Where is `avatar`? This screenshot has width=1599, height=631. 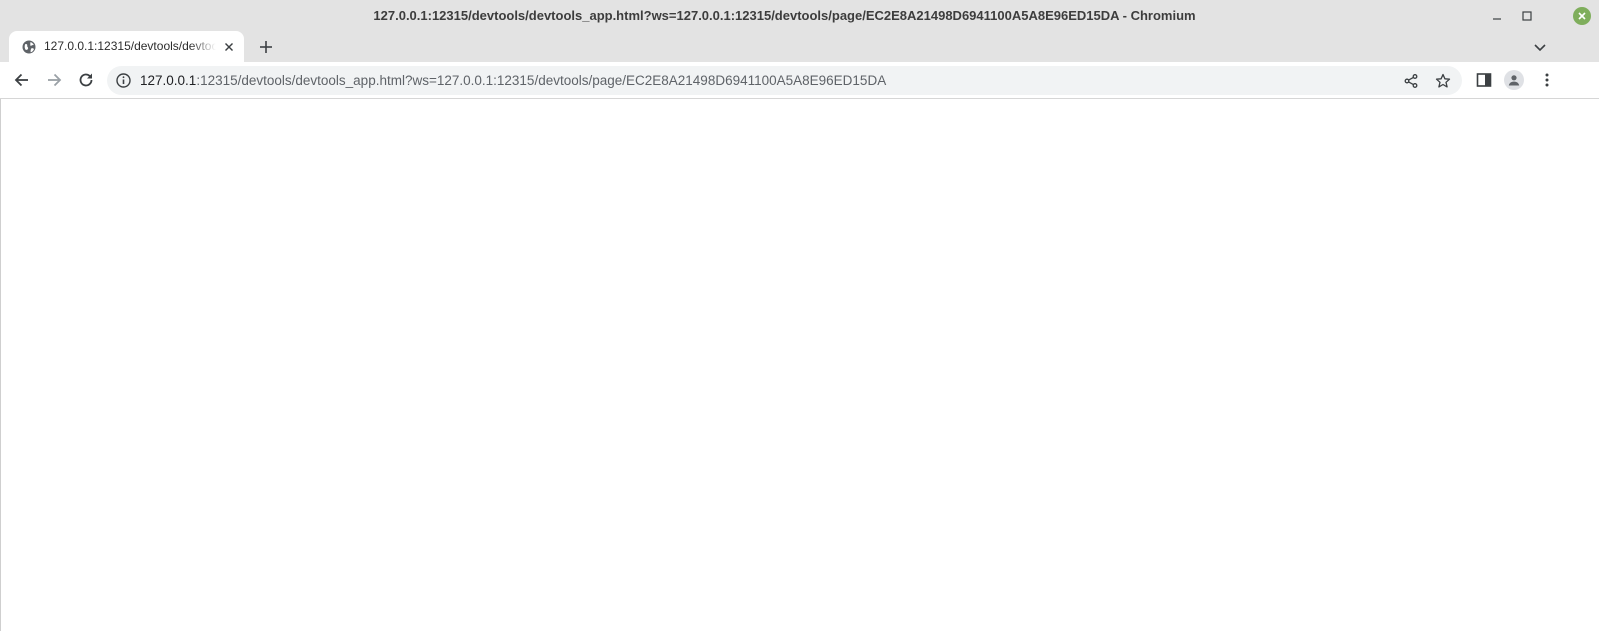 avatar is located at coordinates (1514, 80).